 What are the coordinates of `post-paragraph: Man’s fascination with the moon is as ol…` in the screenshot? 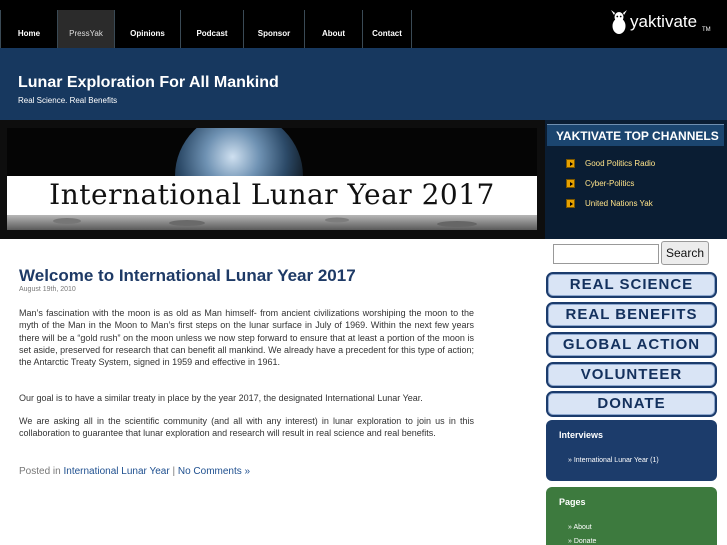 It's located at (246, 338).